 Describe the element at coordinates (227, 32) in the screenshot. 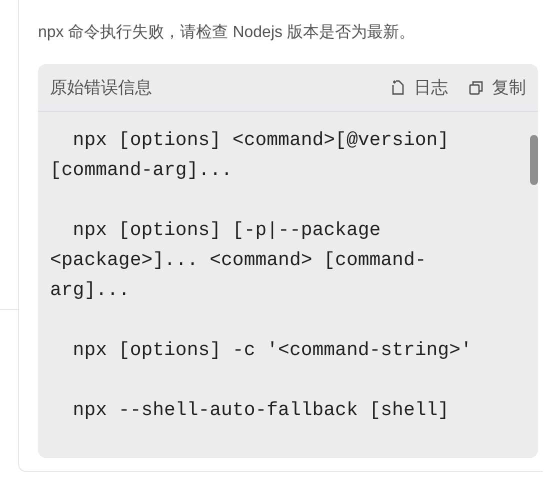

I see `error-message: npx 命令执行失败，请检查 Nodejs 版本是否为最新。` at that location.